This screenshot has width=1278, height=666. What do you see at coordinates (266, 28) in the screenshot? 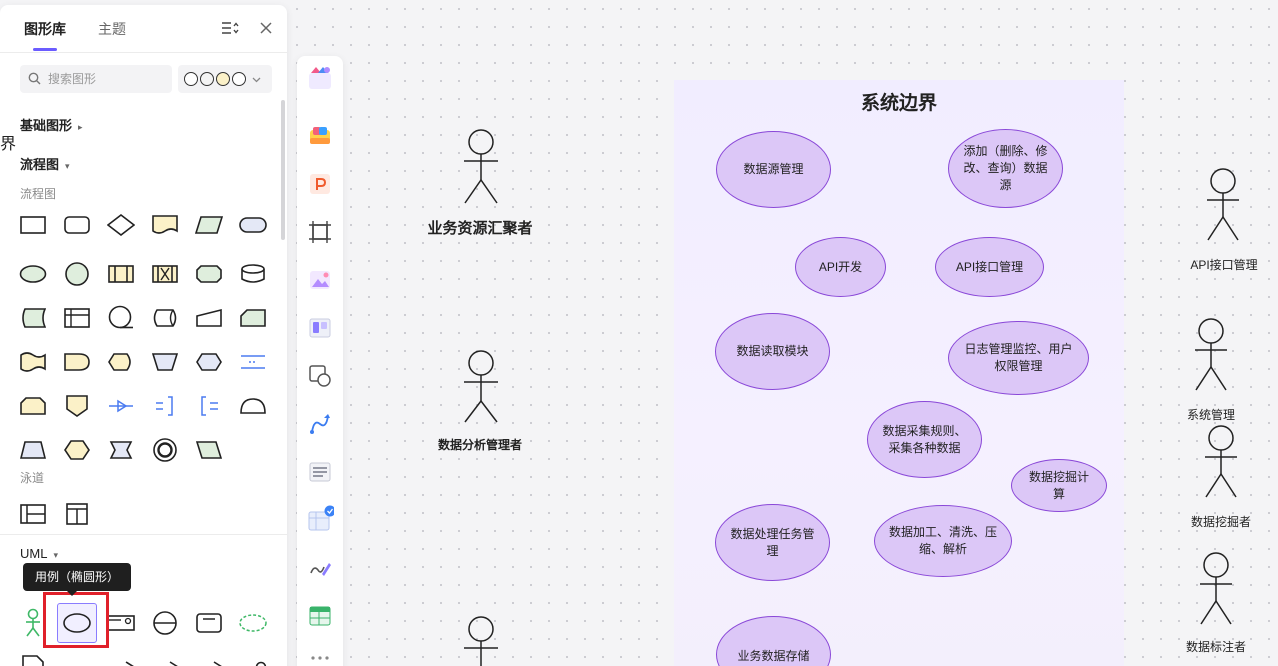
I see `close-icon` at bounding box center [266, 28].